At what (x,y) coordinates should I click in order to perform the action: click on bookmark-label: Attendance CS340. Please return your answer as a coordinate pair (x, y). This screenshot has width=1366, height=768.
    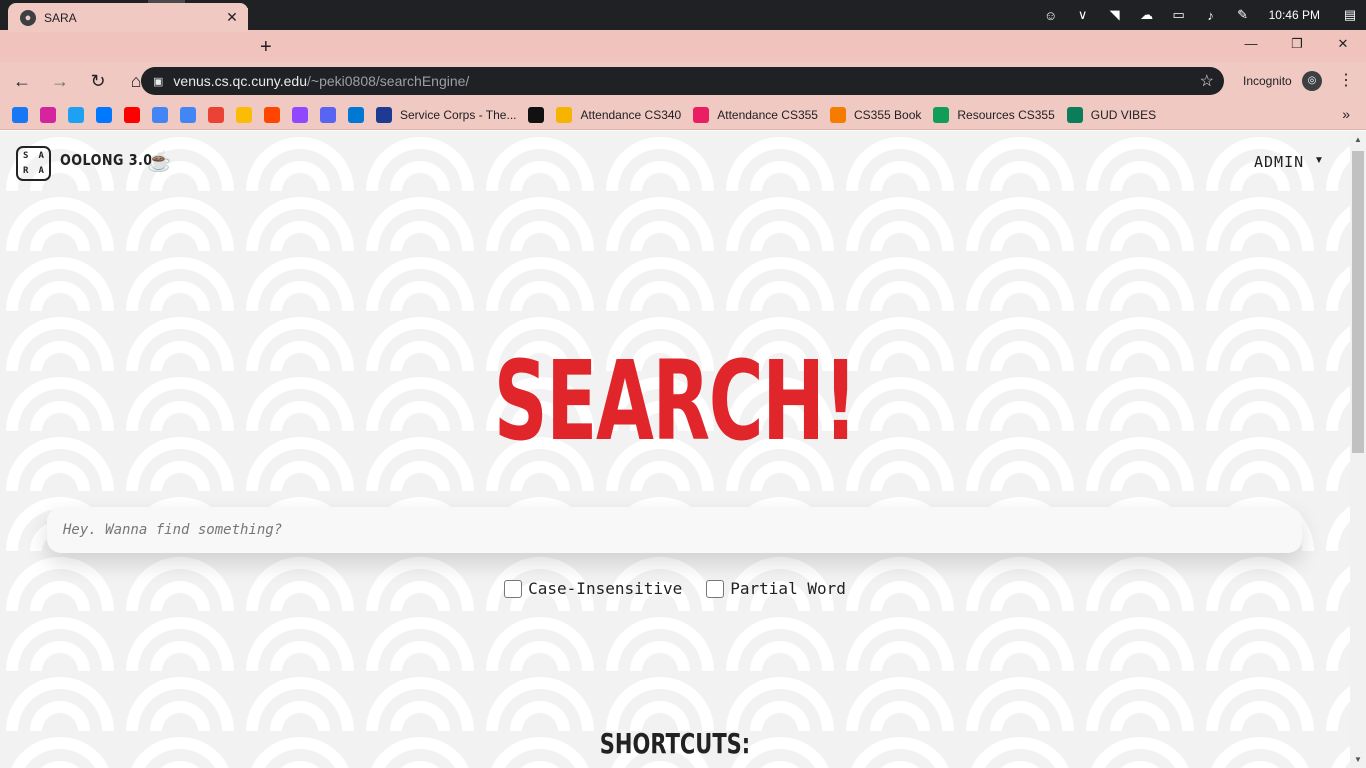
    Looking at the image, I should click on (631, 114).